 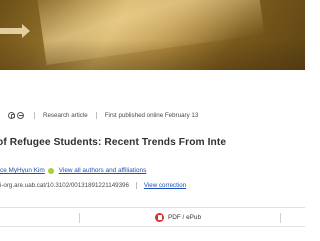 I want to click on view-all-authors-link: View all authors and affiliations, so click(x=103, y=170).